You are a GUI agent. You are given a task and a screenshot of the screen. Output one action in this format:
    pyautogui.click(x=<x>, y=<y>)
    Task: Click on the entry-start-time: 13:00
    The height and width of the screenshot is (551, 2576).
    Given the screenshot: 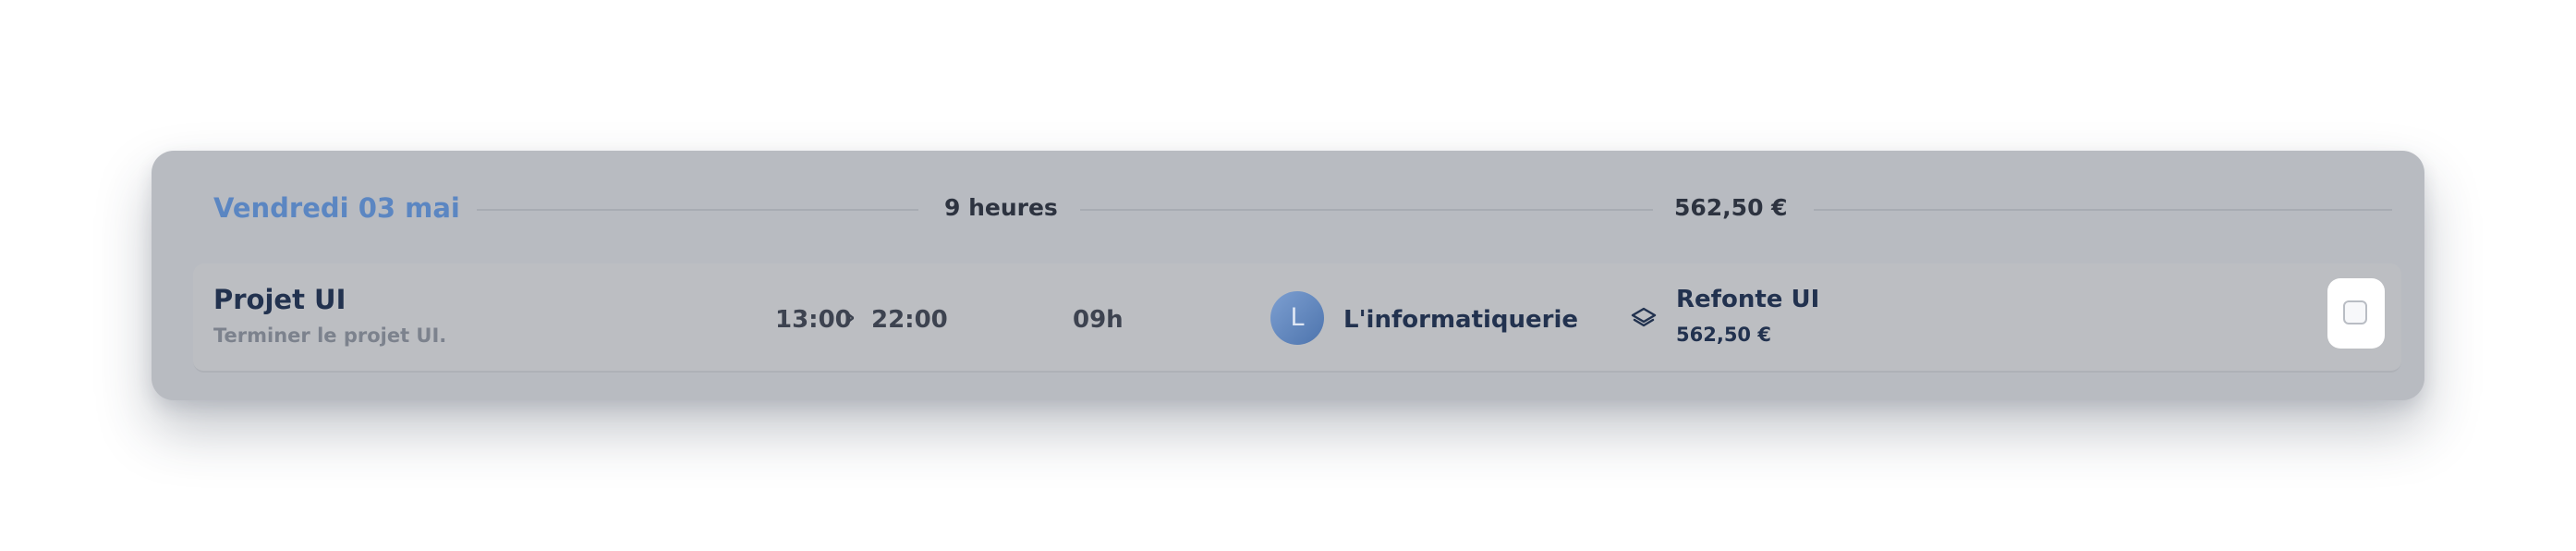 What is the action you would take?
    pyautogui.click(x=813, y=320)
    